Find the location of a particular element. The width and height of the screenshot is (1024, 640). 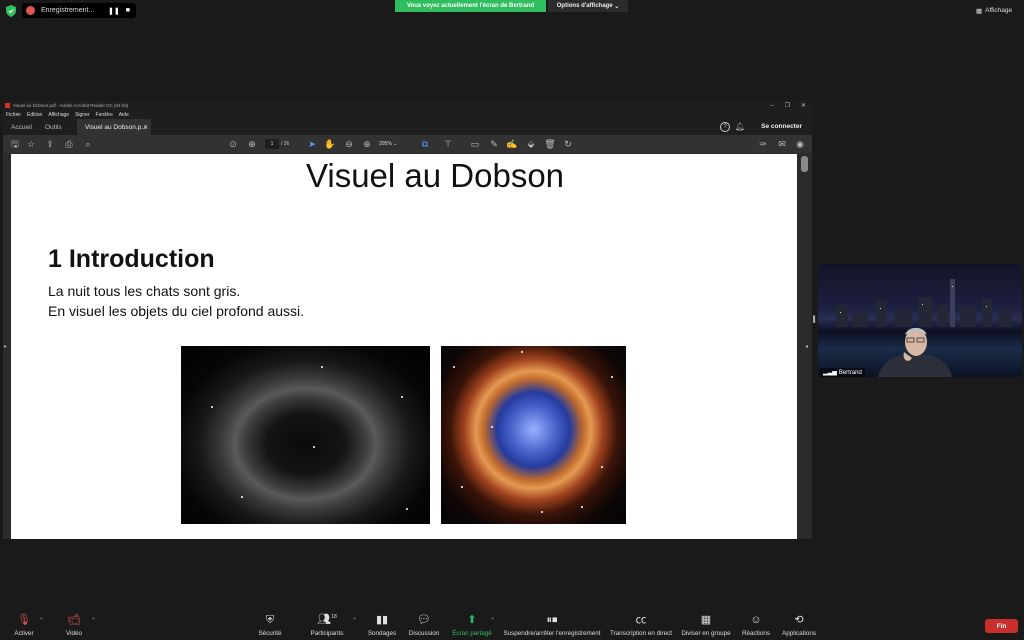

zoom-value: 205% is located at coordinates (385, 144).